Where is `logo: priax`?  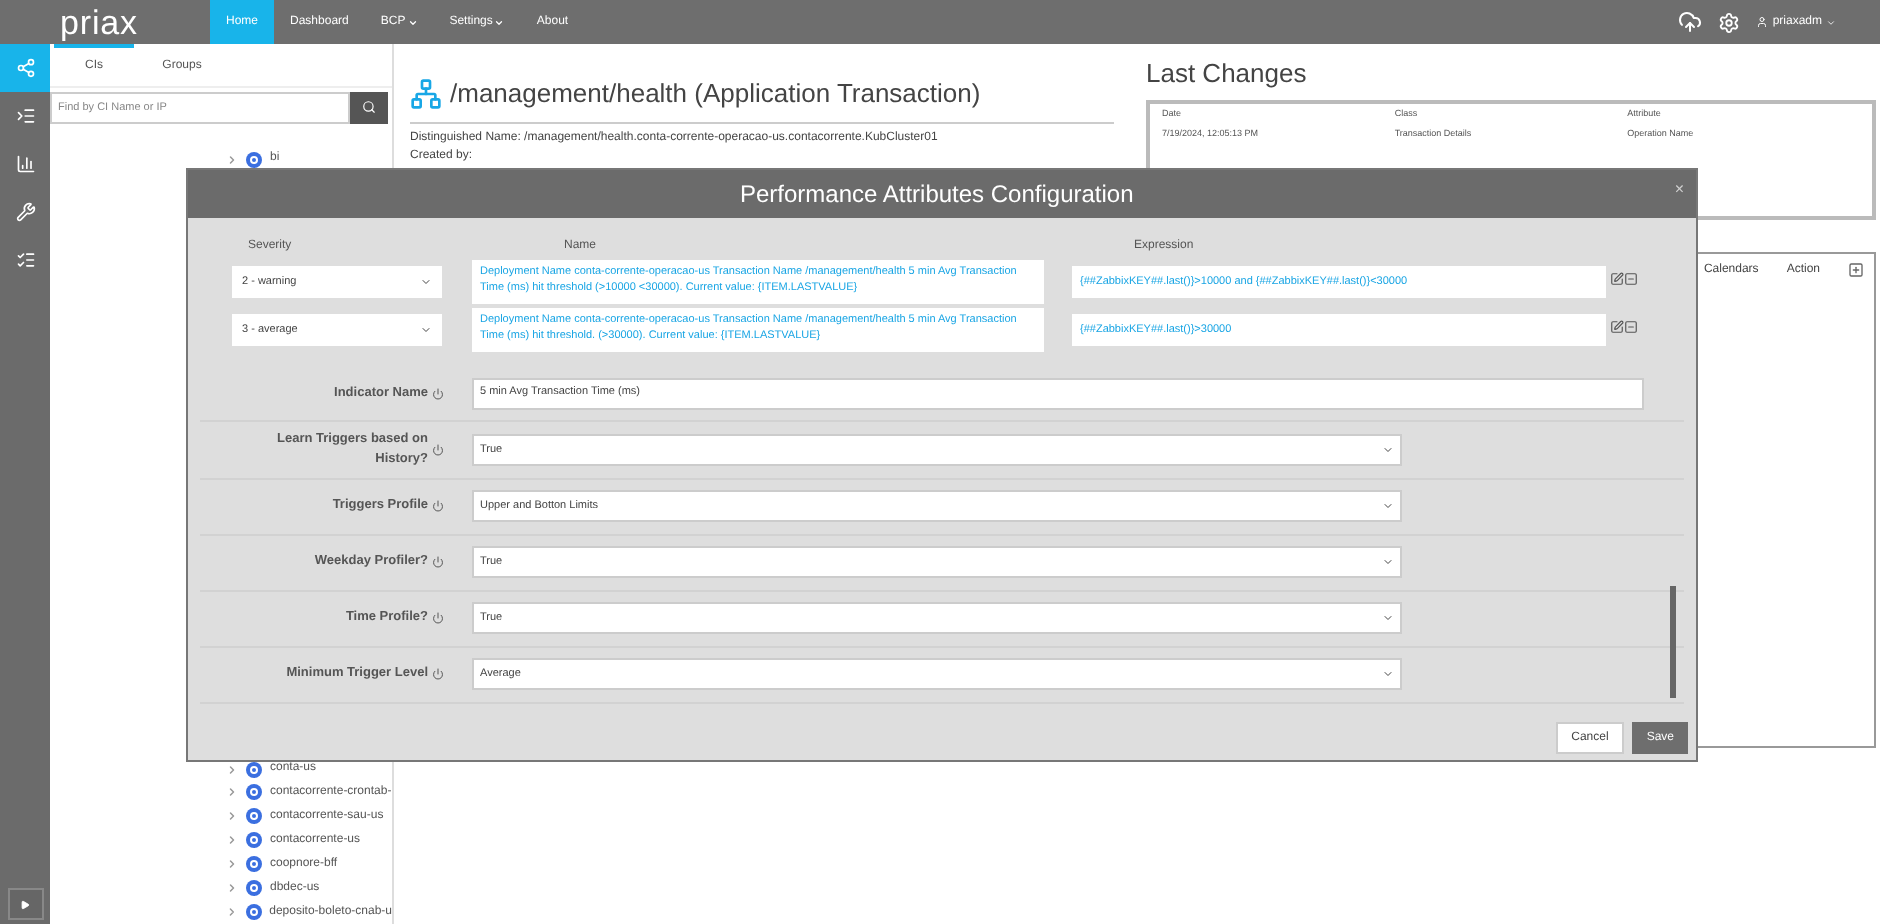 logo: priax is located at coordinates (135, 22).